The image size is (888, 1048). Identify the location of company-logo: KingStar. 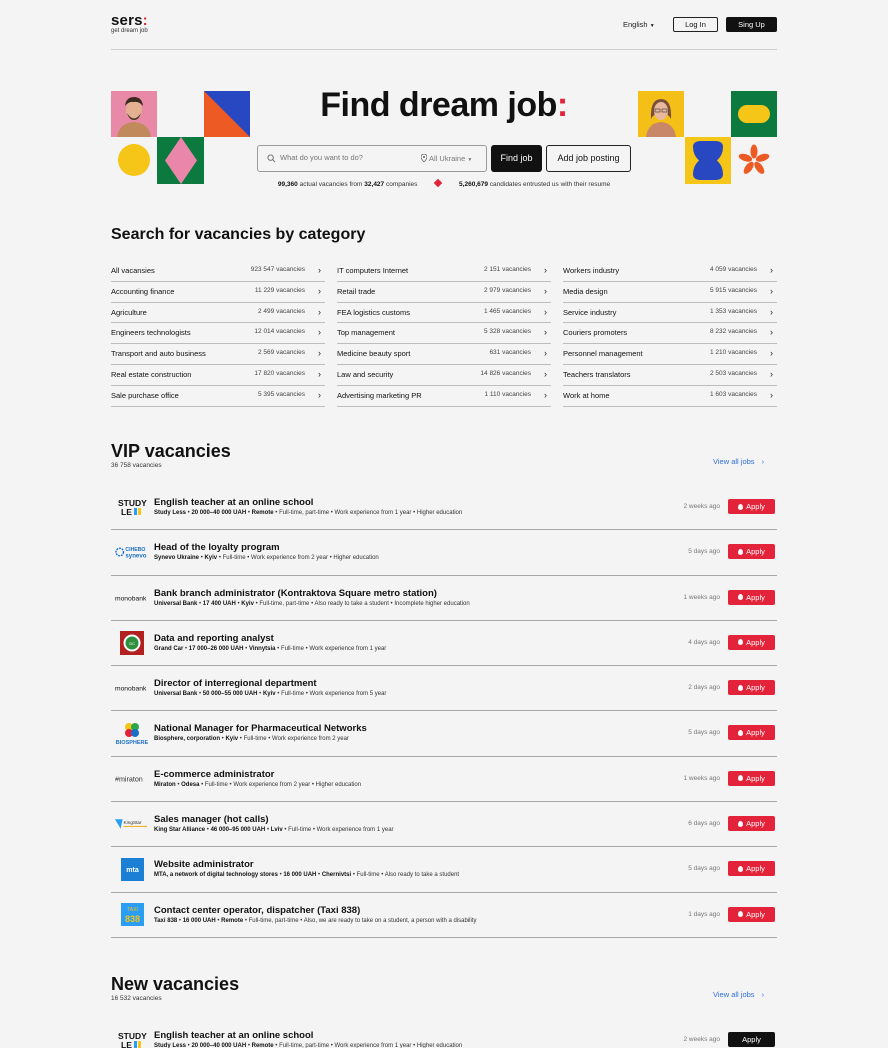
(132, 824).